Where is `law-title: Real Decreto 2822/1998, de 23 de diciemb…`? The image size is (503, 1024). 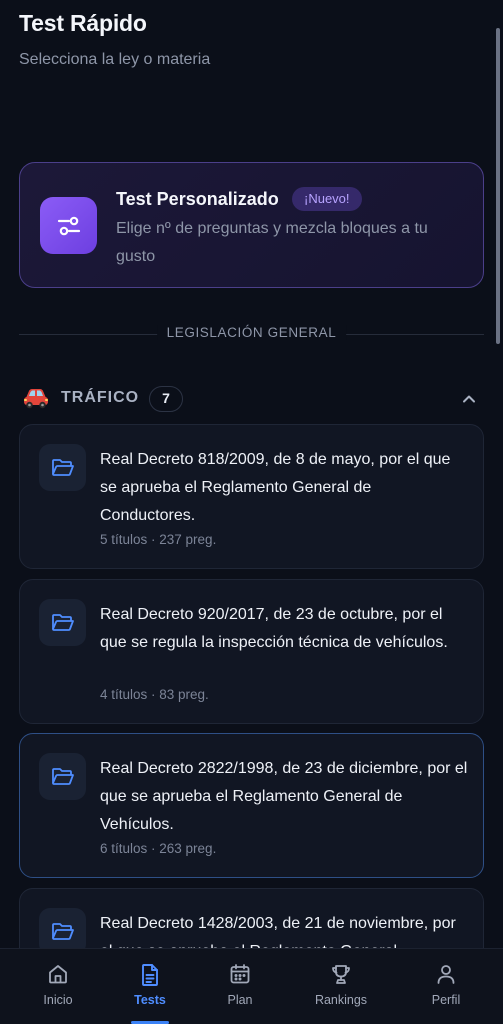
law-title: Real Decreto 2822/1998, de 23 de diciemb… is located at coordinates (284, 796).